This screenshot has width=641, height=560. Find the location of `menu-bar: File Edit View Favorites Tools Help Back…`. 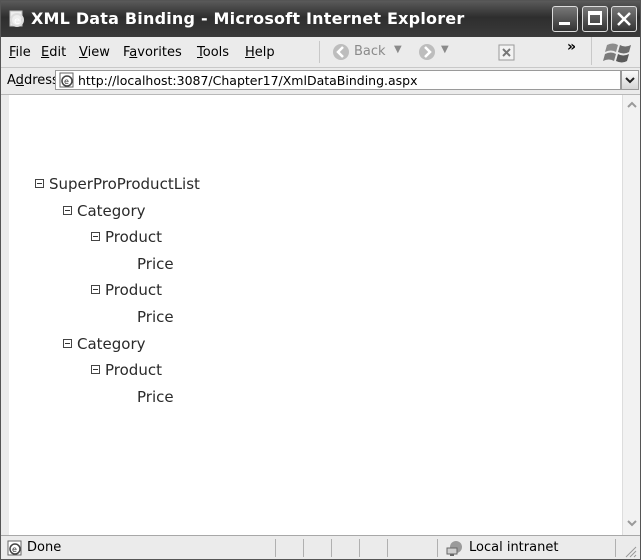

menu-bar: File Edit View Favorites Tools Help Back… is located at coordinates (320, 52).